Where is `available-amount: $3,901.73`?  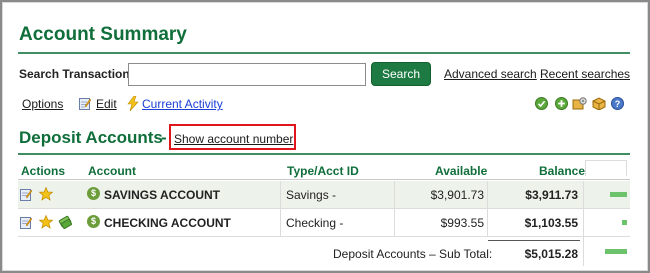 available-amount: $3,901.73 is located at coordinates (457, 195).